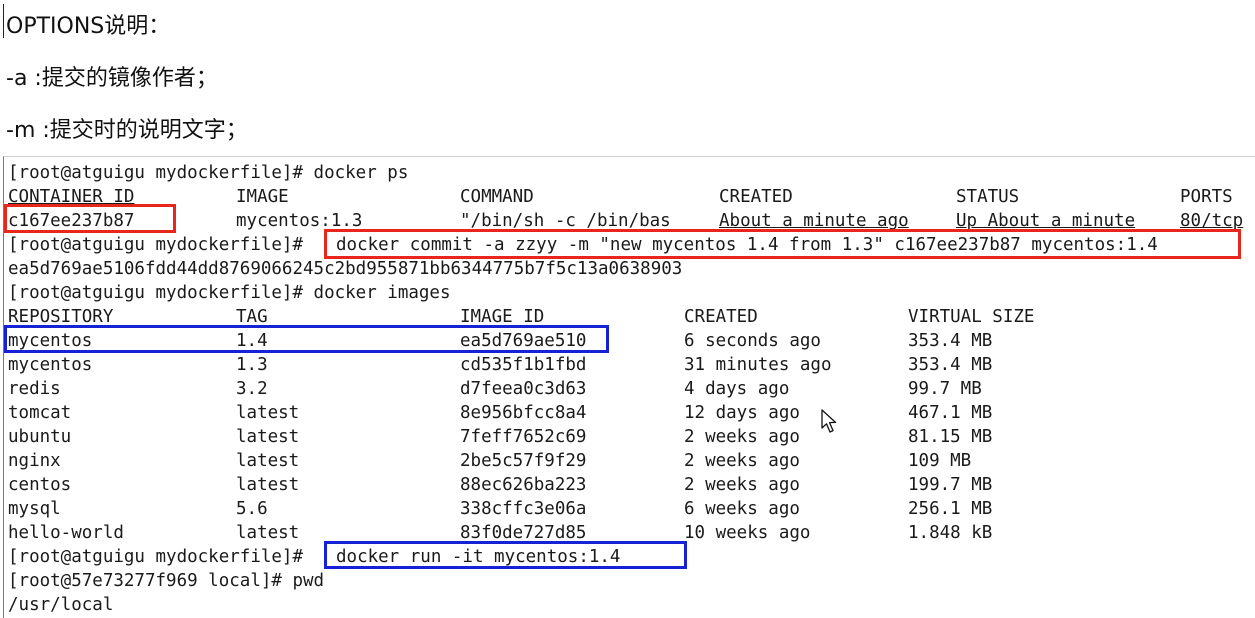 The height and width of the screenshot is (618, 1255). Describe the element at coordinates (721, 317) in the screenshot. I see `img-header-created: CREATED` at that location.